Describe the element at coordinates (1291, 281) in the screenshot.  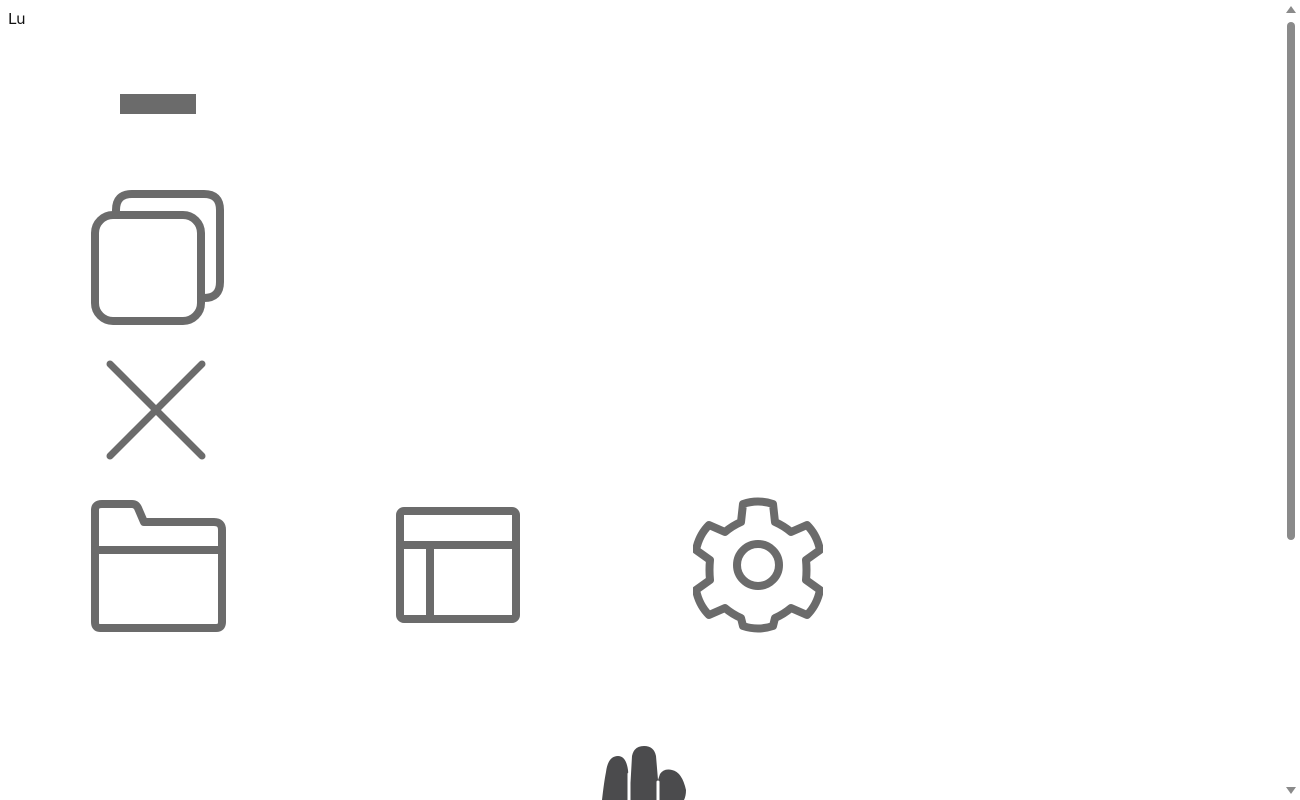
I see `scroll-thumb` at that location.